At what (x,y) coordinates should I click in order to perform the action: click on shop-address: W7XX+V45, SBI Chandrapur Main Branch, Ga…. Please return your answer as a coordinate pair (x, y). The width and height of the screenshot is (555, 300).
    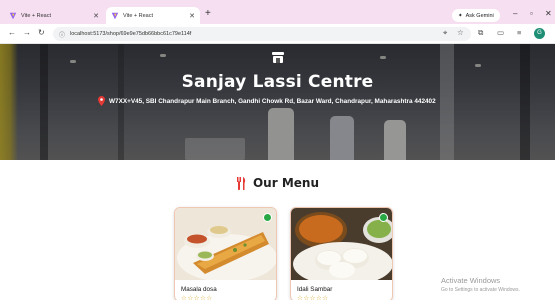
    Looking at the image, I should click on (267, 101).